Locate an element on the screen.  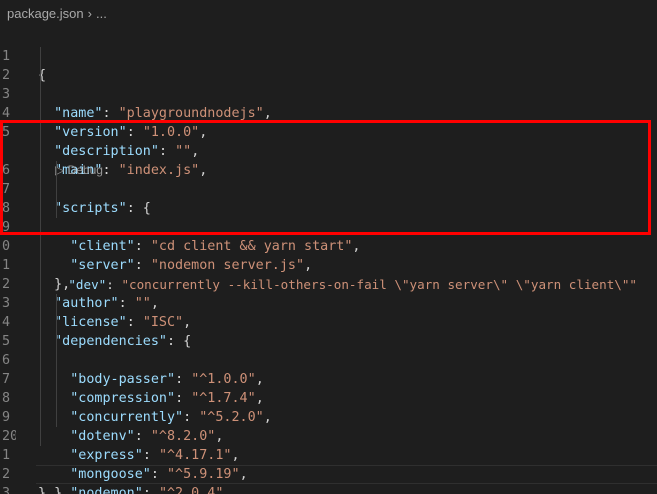
line-number: 3 is located at coordinates (6, 490).